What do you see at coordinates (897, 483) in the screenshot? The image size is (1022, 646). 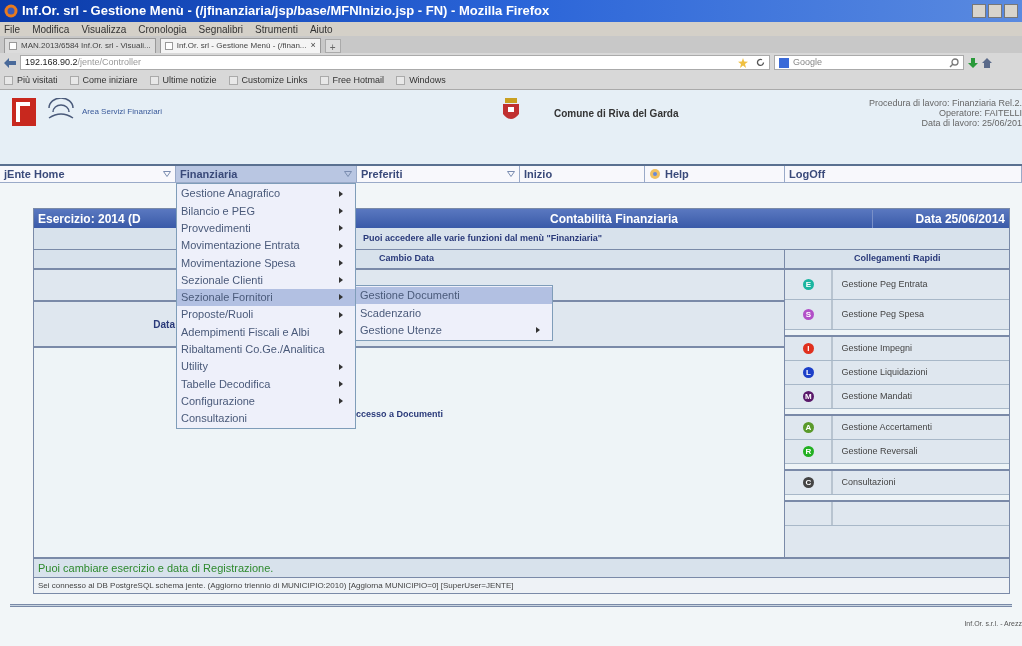 I see `quick-link: C Consultazioni` at bounding box center [897, 483].